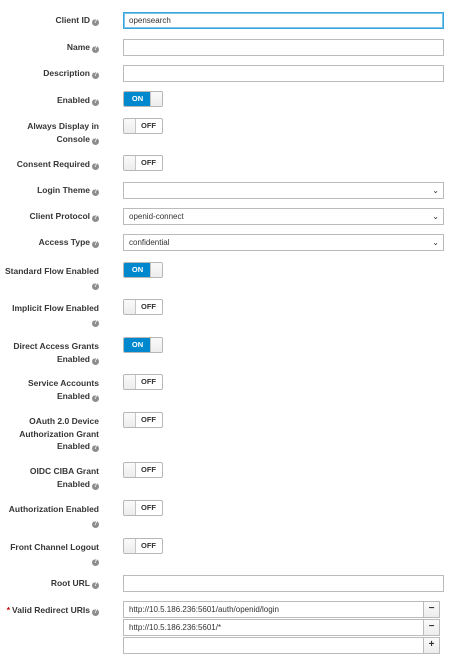 The image size is (474, 661). I want to click on always-display-toggle: OFF, so click(143, 126).